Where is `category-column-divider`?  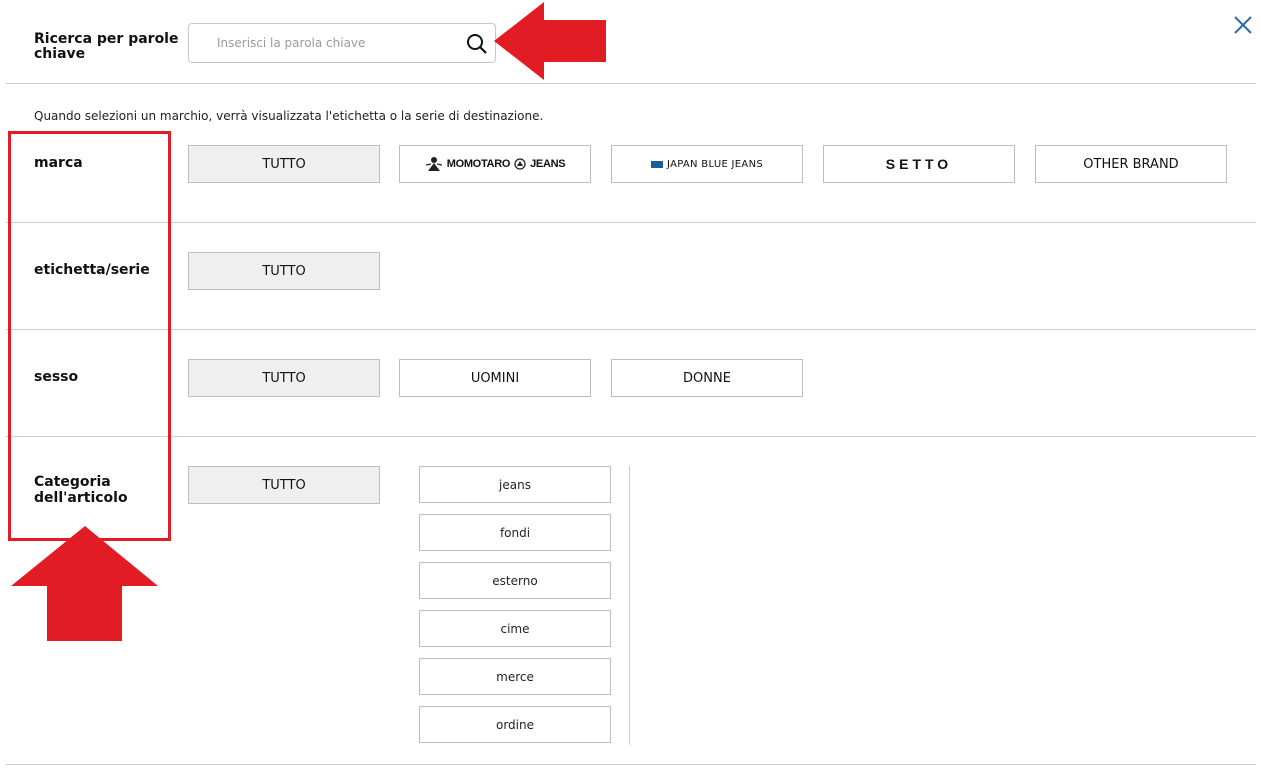
category-column-divider is located at coordinates (629, 605).